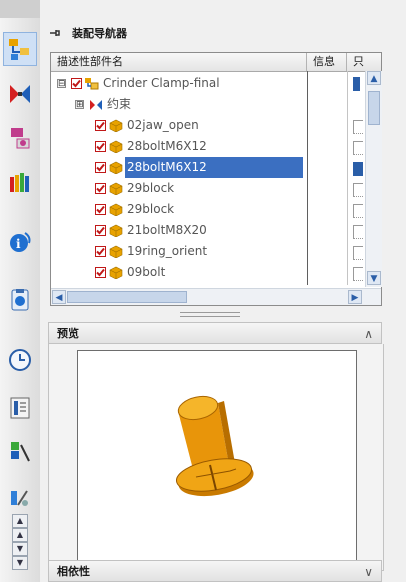 This screenshot has height=583, width=406. What do you see at coordinates (163, 125) in the screenshot?
I see `tree-row-label: 02jaw_open` at bounding box center [163, 125].